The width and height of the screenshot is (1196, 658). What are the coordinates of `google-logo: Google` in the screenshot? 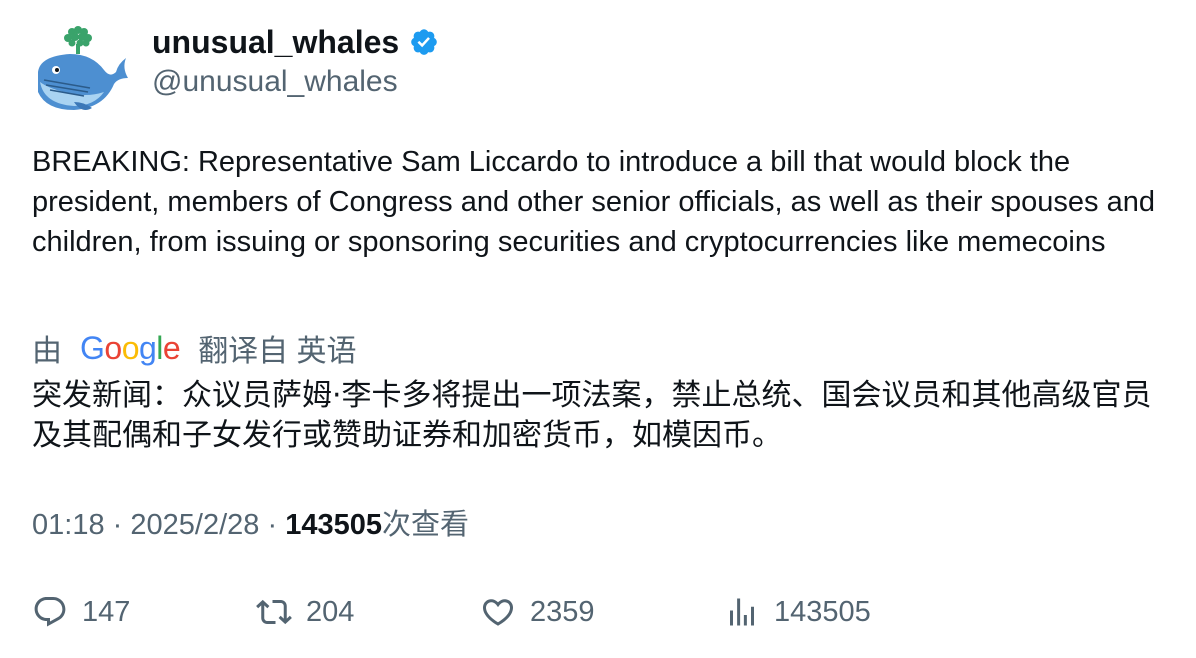 It's located at (130, 347).